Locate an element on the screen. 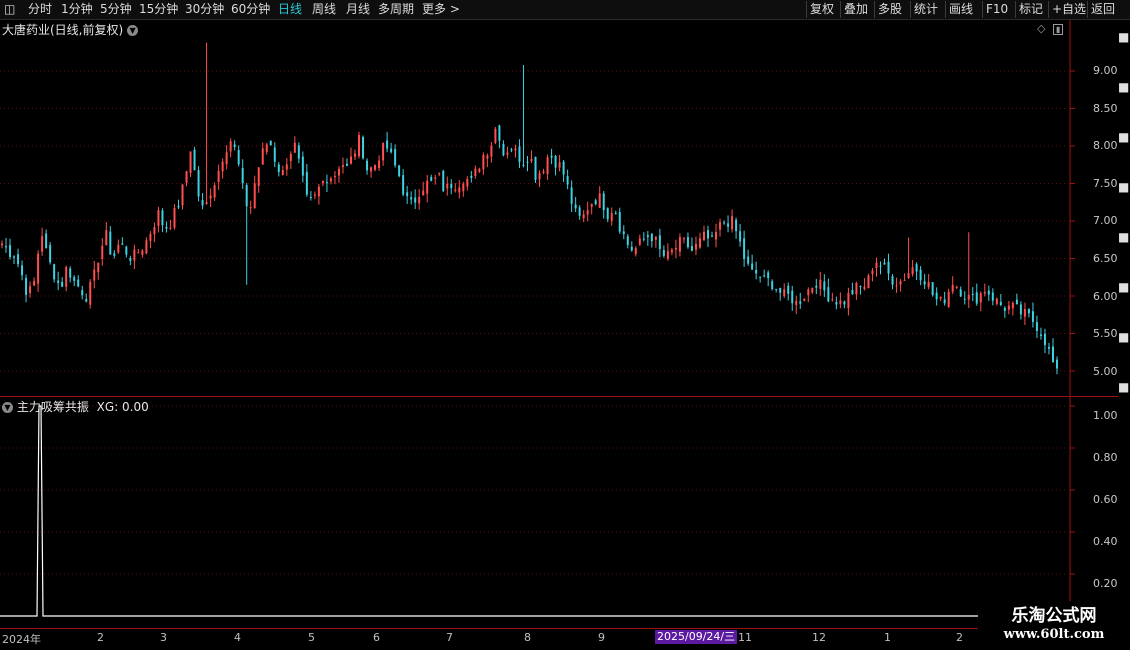 The image size is (1130, 650). x-tick: 7 is located at coordinates (449, 637).